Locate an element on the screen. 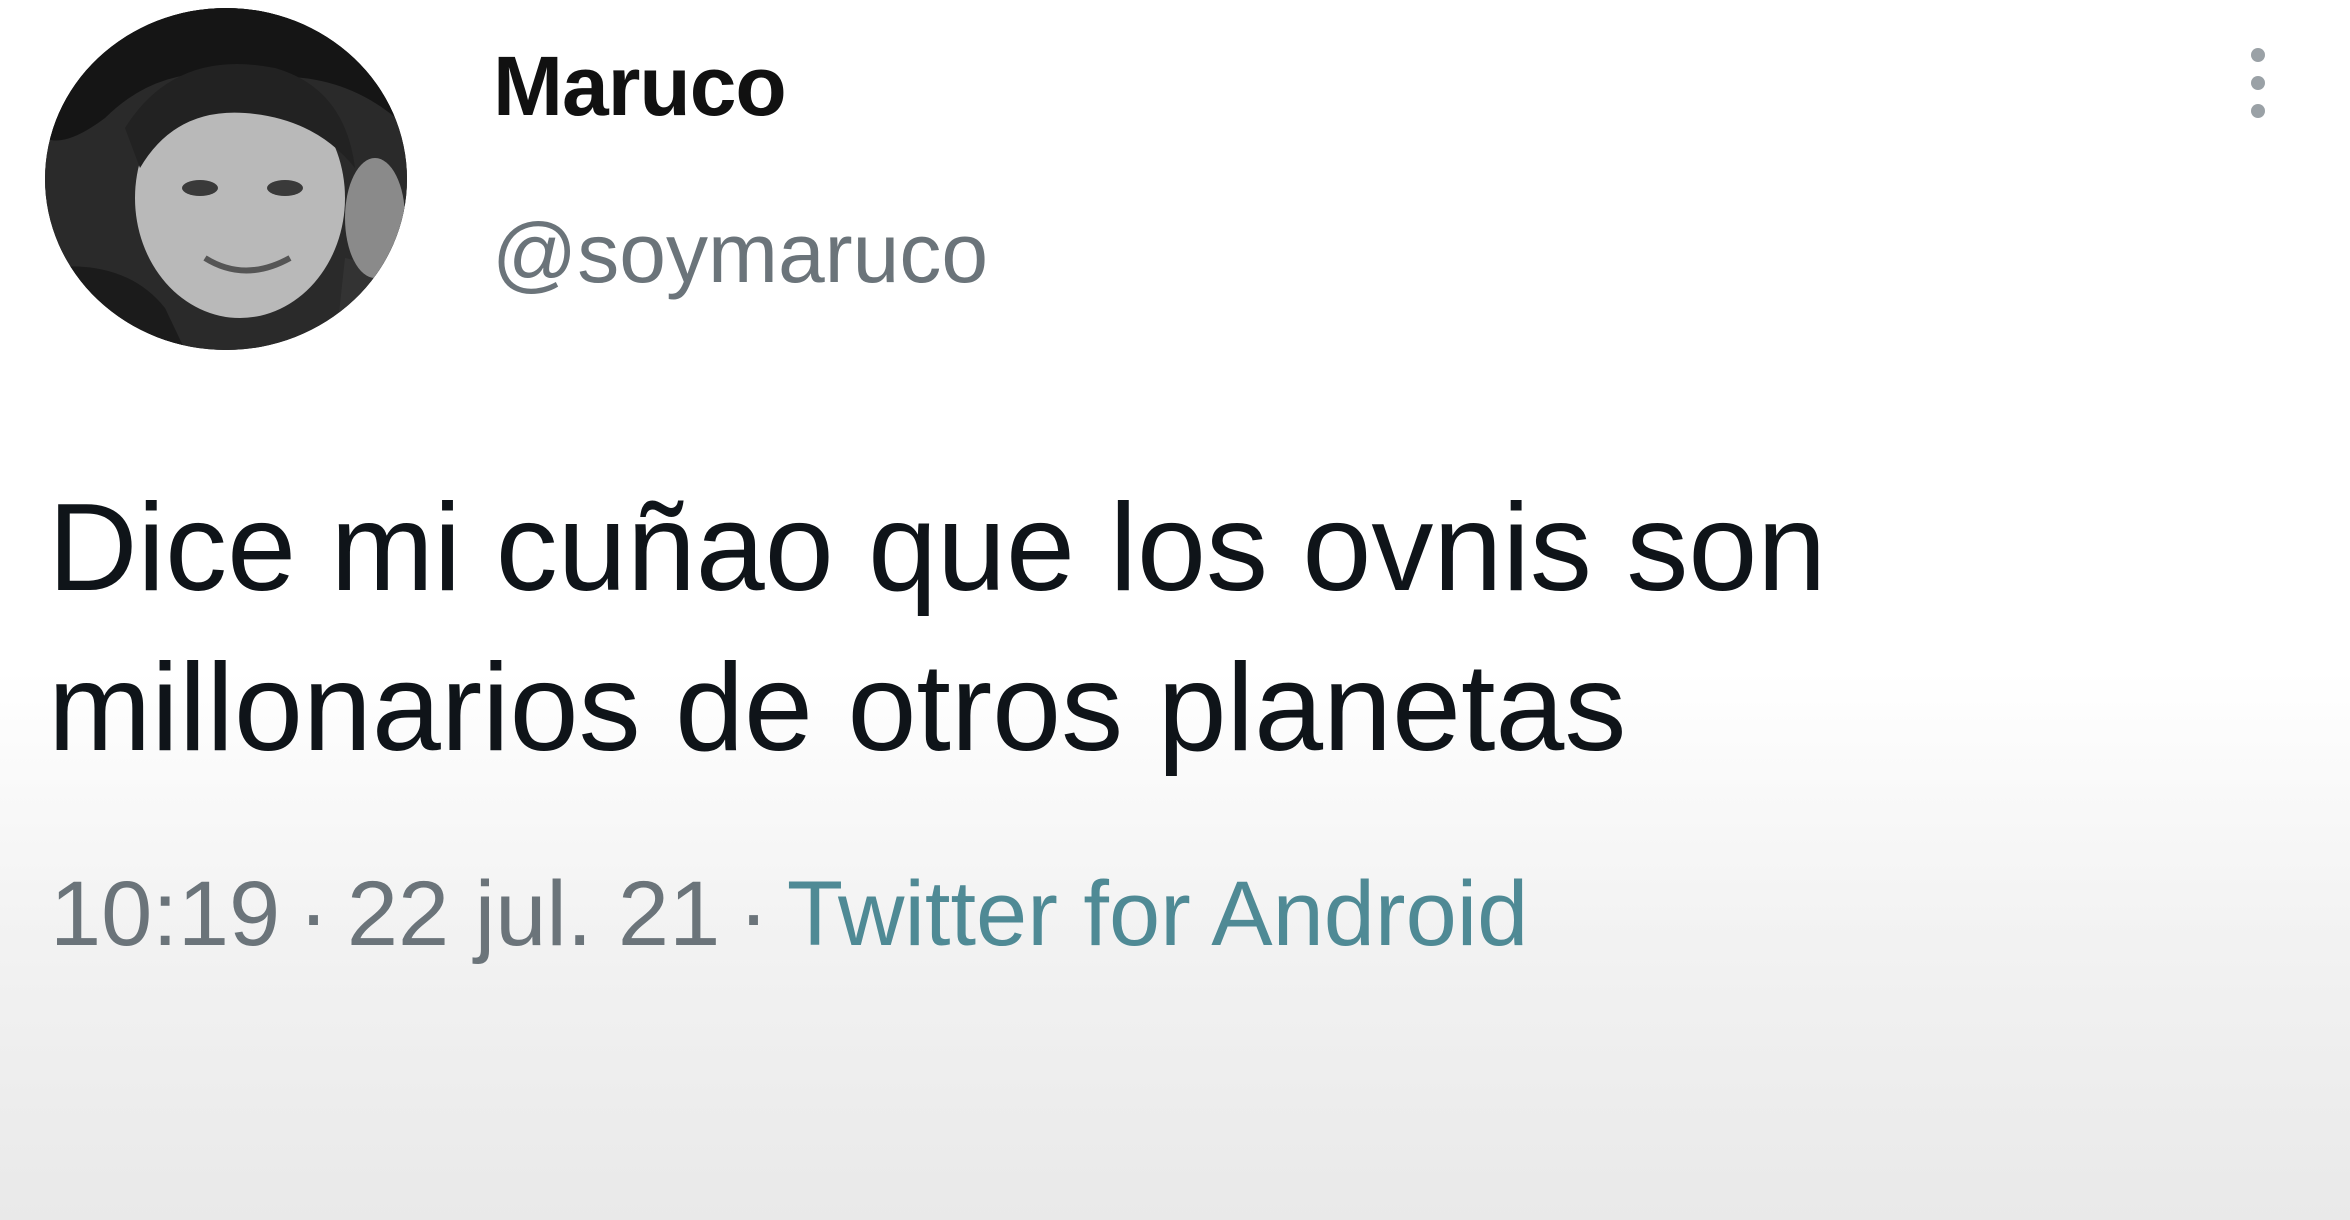 The height and width of the screenshot is (1220, 2350). more-options-button is located at coordinates (2258, 95).